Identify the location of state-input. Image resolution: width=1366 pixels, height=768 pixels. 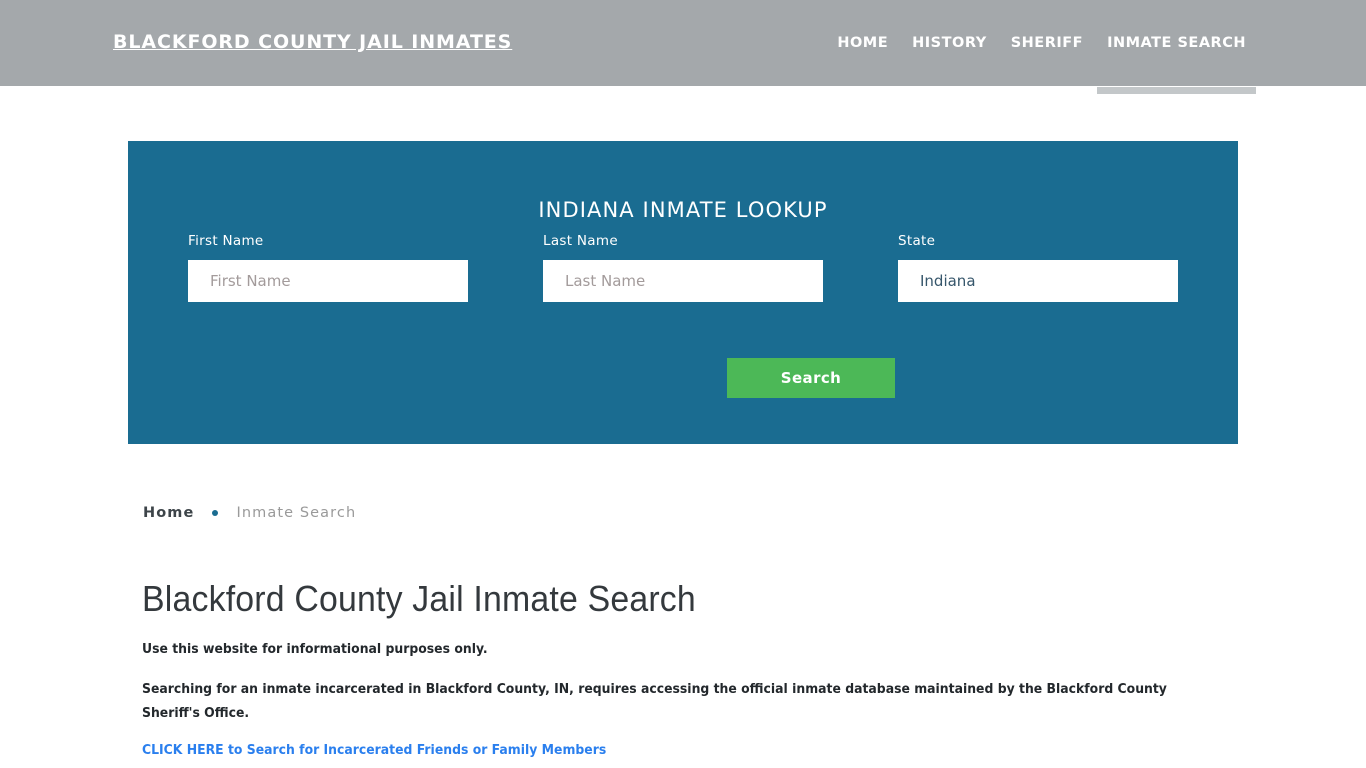
(1038, 281).